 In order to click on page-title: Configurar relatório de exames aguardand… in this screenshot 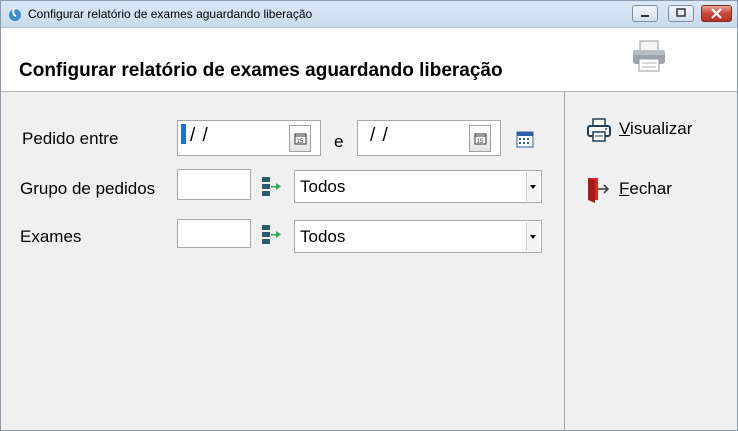, I will do `click(261, 70)`.